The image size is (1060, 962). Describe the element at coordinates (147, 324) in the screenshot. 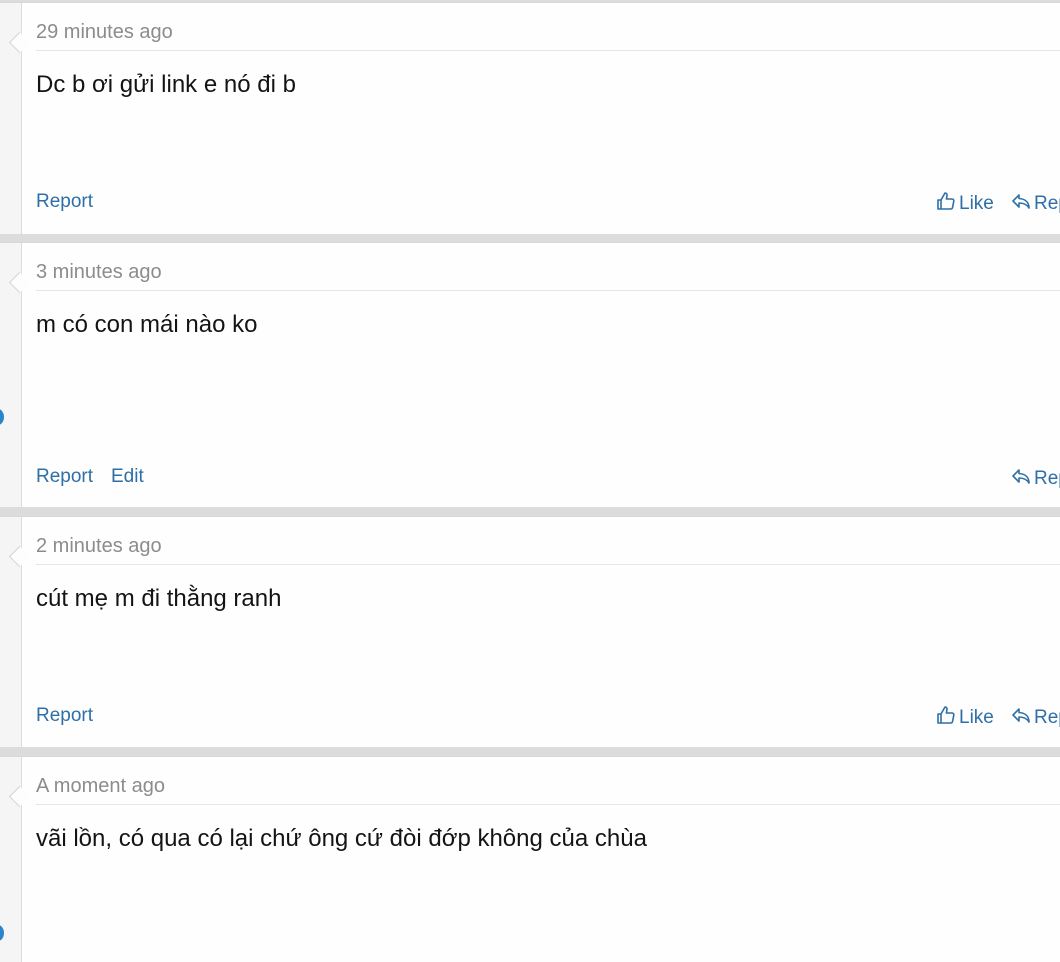

I see `post-content: m có con mái nào ko` at that location.